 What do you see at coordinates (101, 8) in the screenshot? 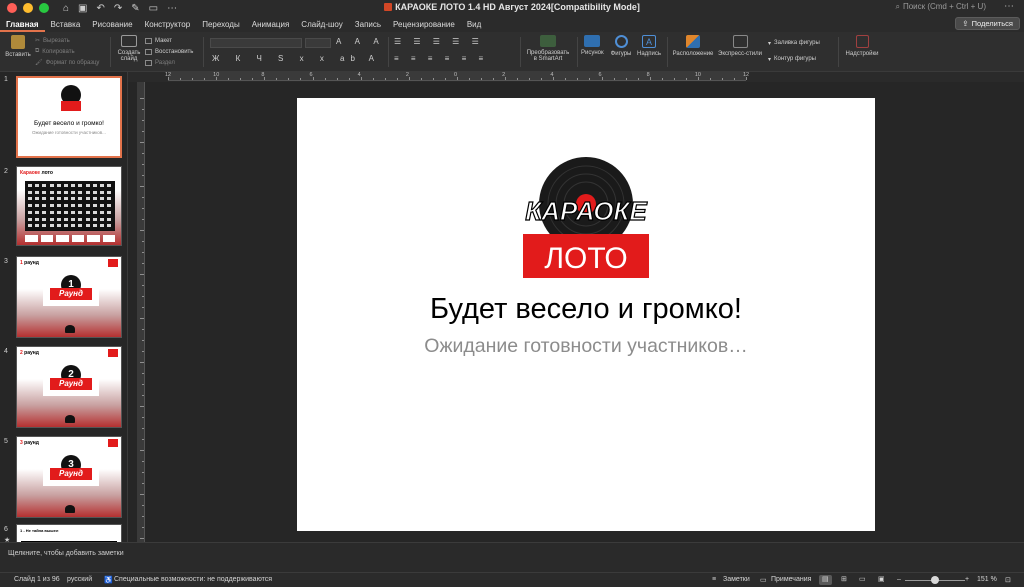
I see `undo-icon: ↶` at bounding box center [101, 8].